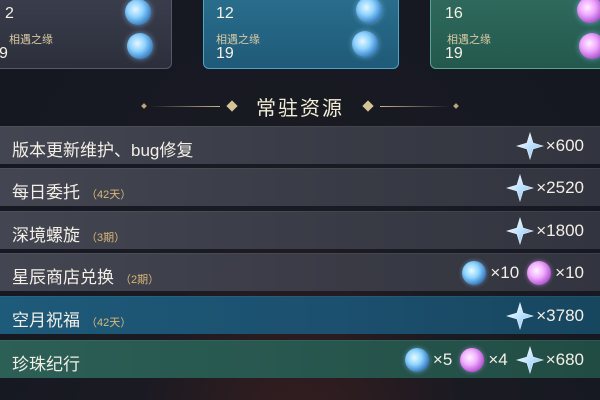 The width and height of the screenshot is (600, 400). I want to click on resource-name: 珍珠纪行, so click(46, 364).